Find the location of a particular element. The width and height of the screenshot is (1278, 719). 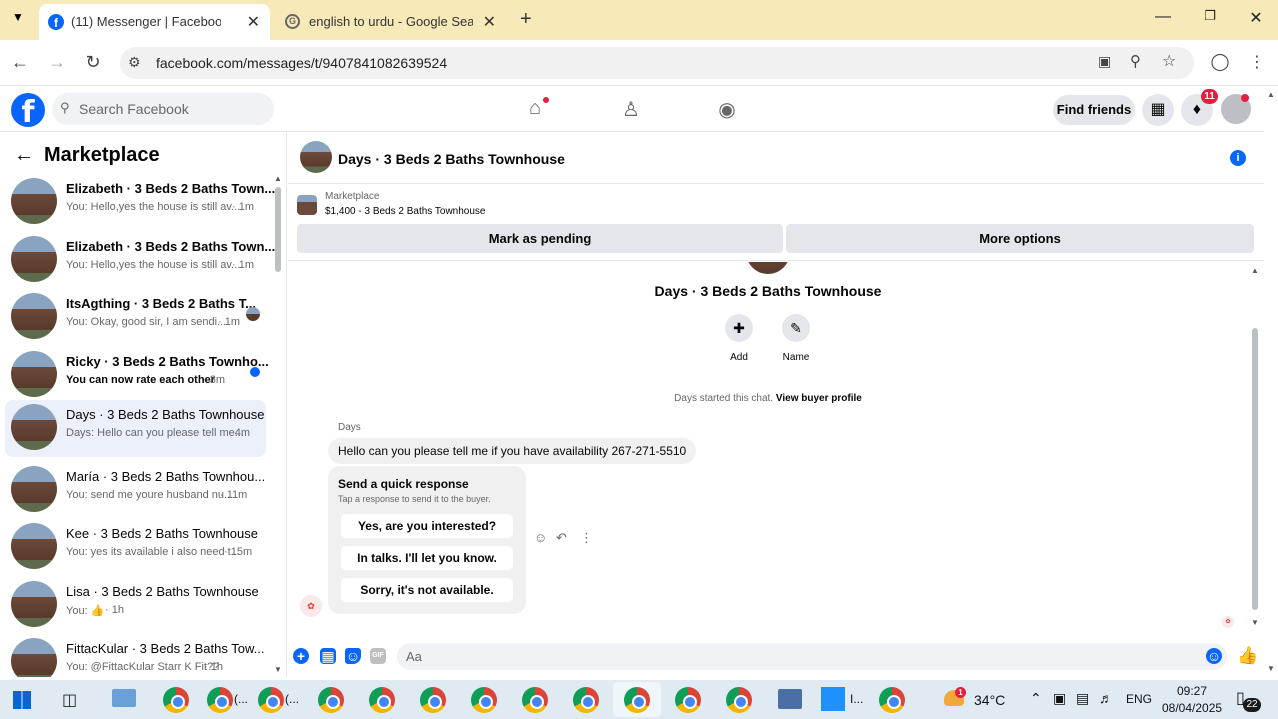

camera-icon: ▣ is located at coordinates (1059, 698).